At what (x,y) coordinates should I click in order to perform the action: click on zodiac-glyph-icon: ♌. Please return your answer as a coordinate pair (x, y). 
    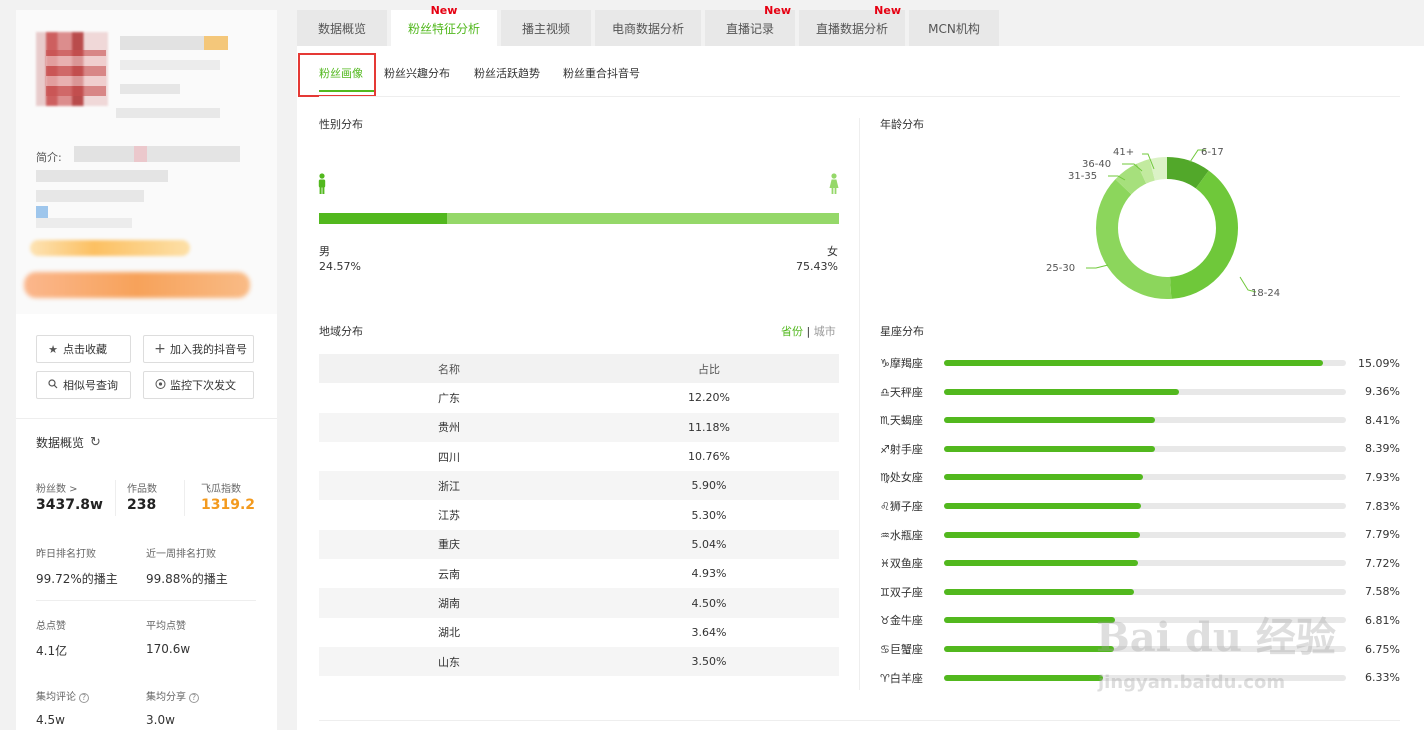
    Looking at the image, I should click on (885, 506).